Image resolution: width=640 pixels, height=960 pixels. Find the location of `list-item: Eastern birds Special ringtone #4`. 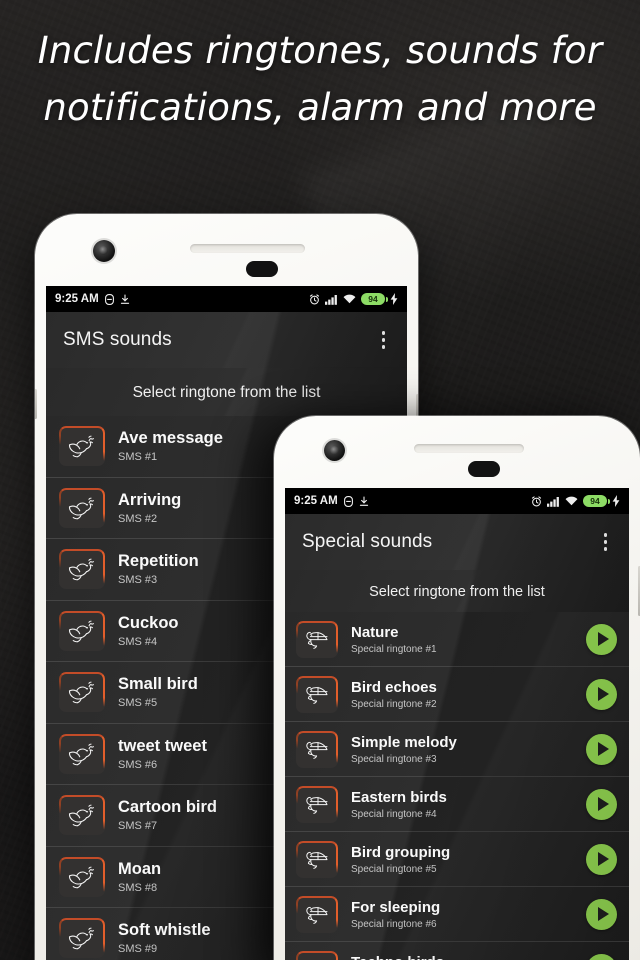

list-item: Eastern birds Special ringtone #4 is located at coordinates (457, 804).